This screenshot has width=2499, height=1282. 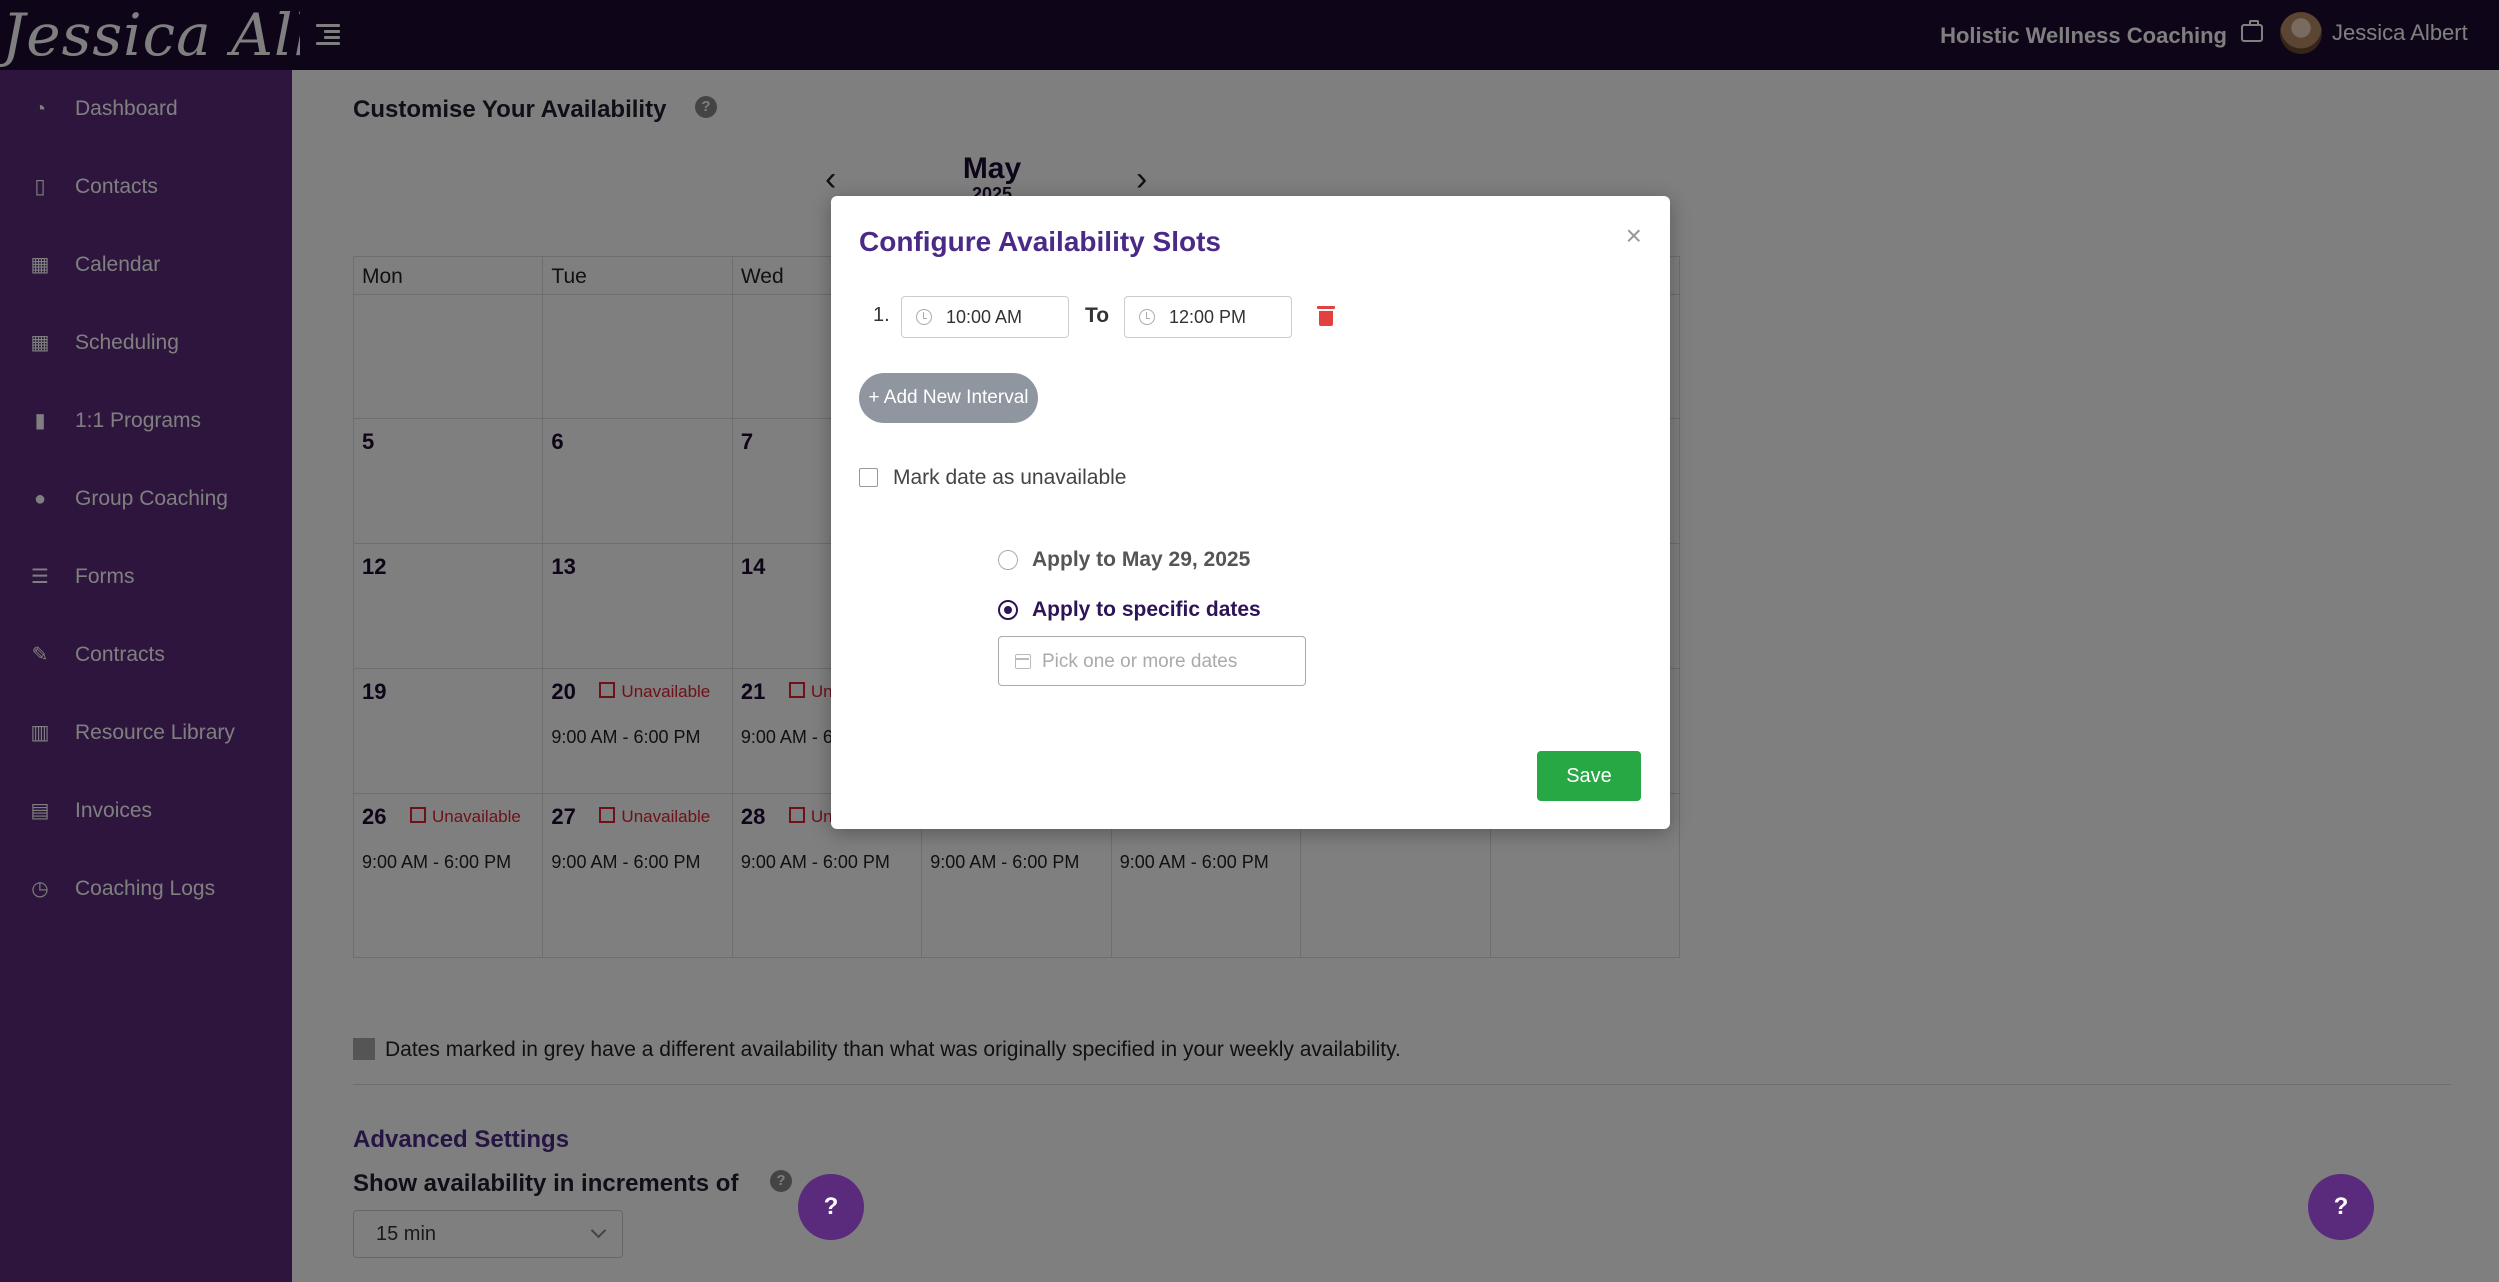 I want to click on apply-specific-label: Apply to specific dates, so click(x=1146, y=610).